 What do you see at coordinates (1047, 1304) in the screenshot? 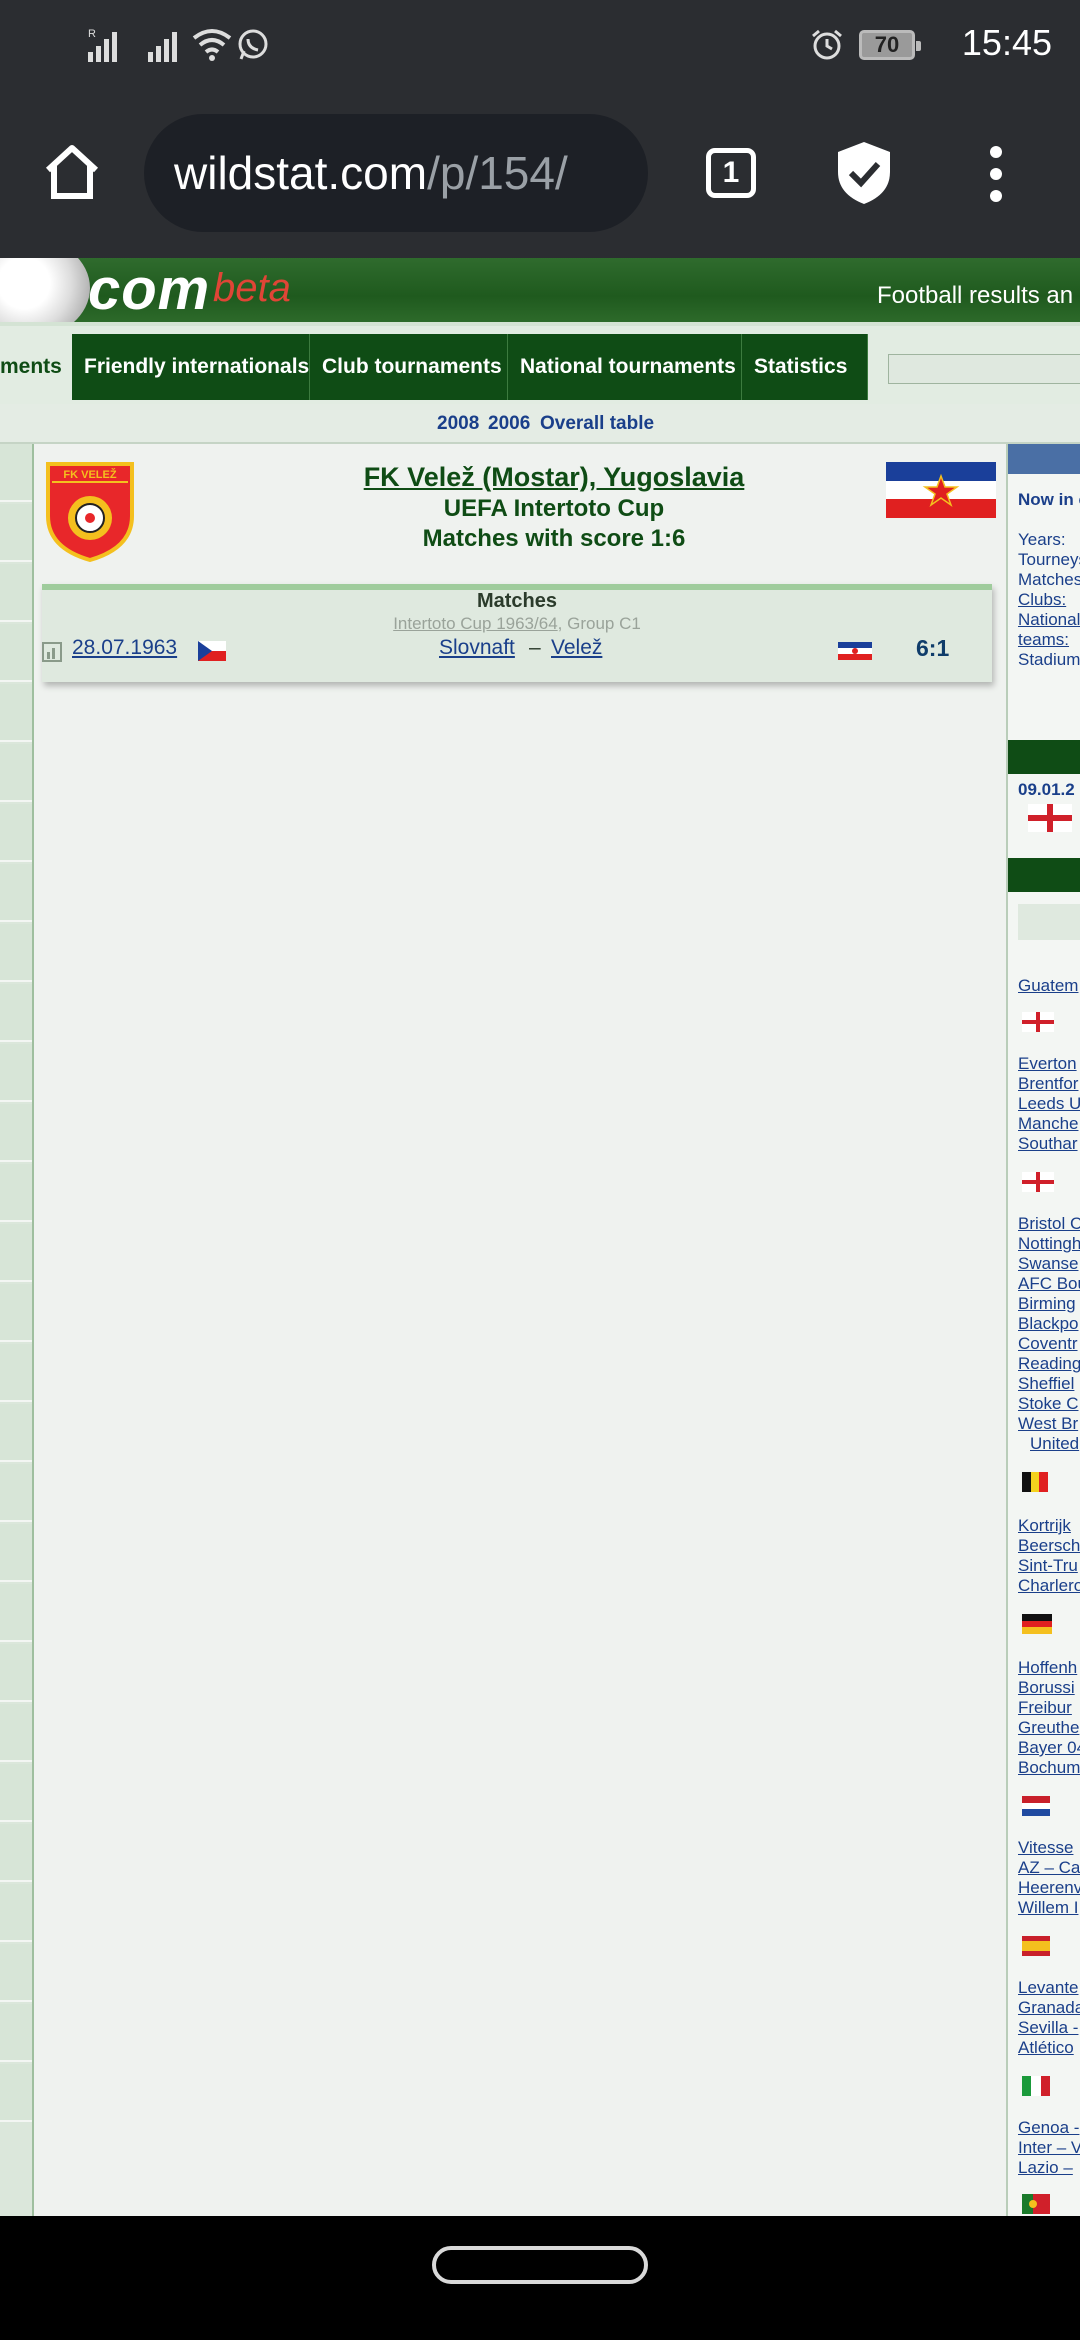
I see `list-item: Birming` at bounding box center [1047, 1304].